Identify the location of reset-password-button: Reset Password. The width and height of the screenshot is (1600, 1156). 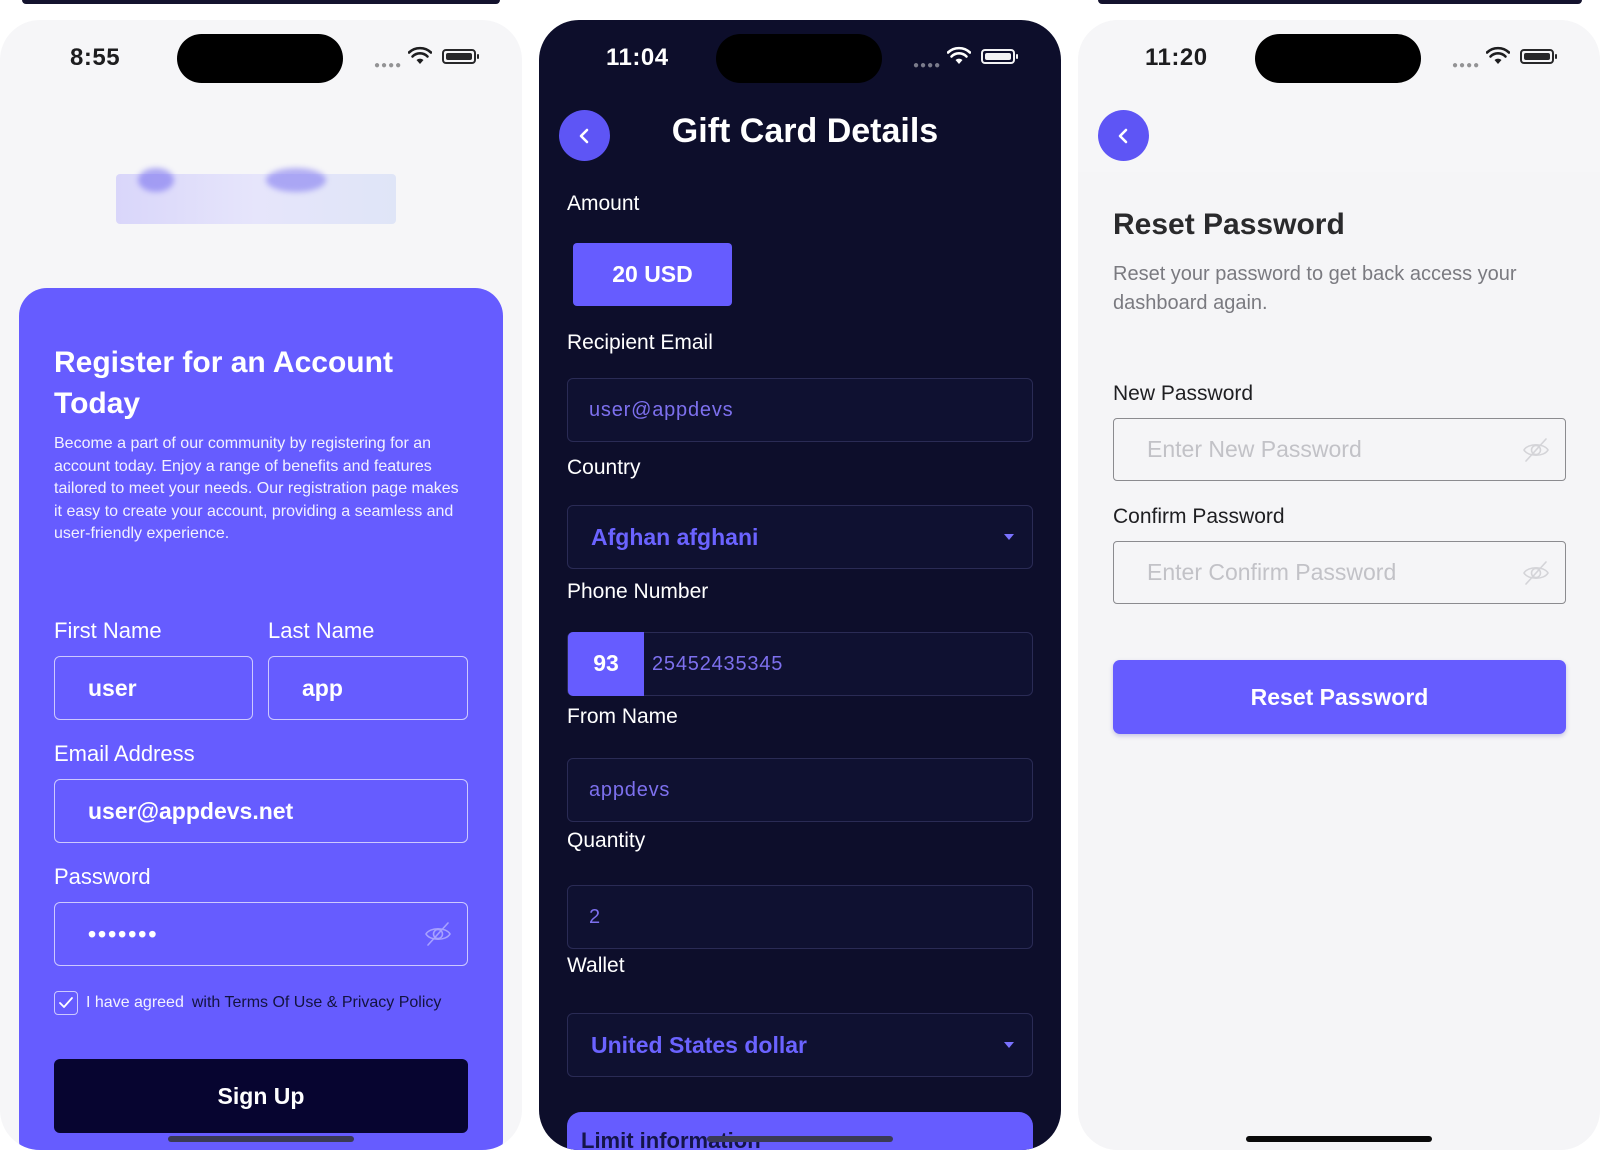
(1339, 697).